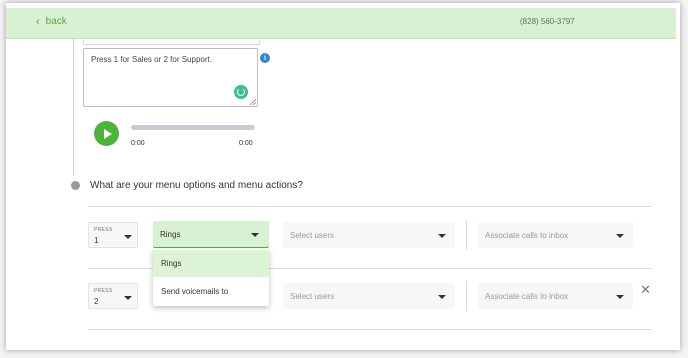 This screenshot has height=358, width=688. Describe the element at coordinates (253, 102) in the screenshot. I see `resize-handle` at that location.